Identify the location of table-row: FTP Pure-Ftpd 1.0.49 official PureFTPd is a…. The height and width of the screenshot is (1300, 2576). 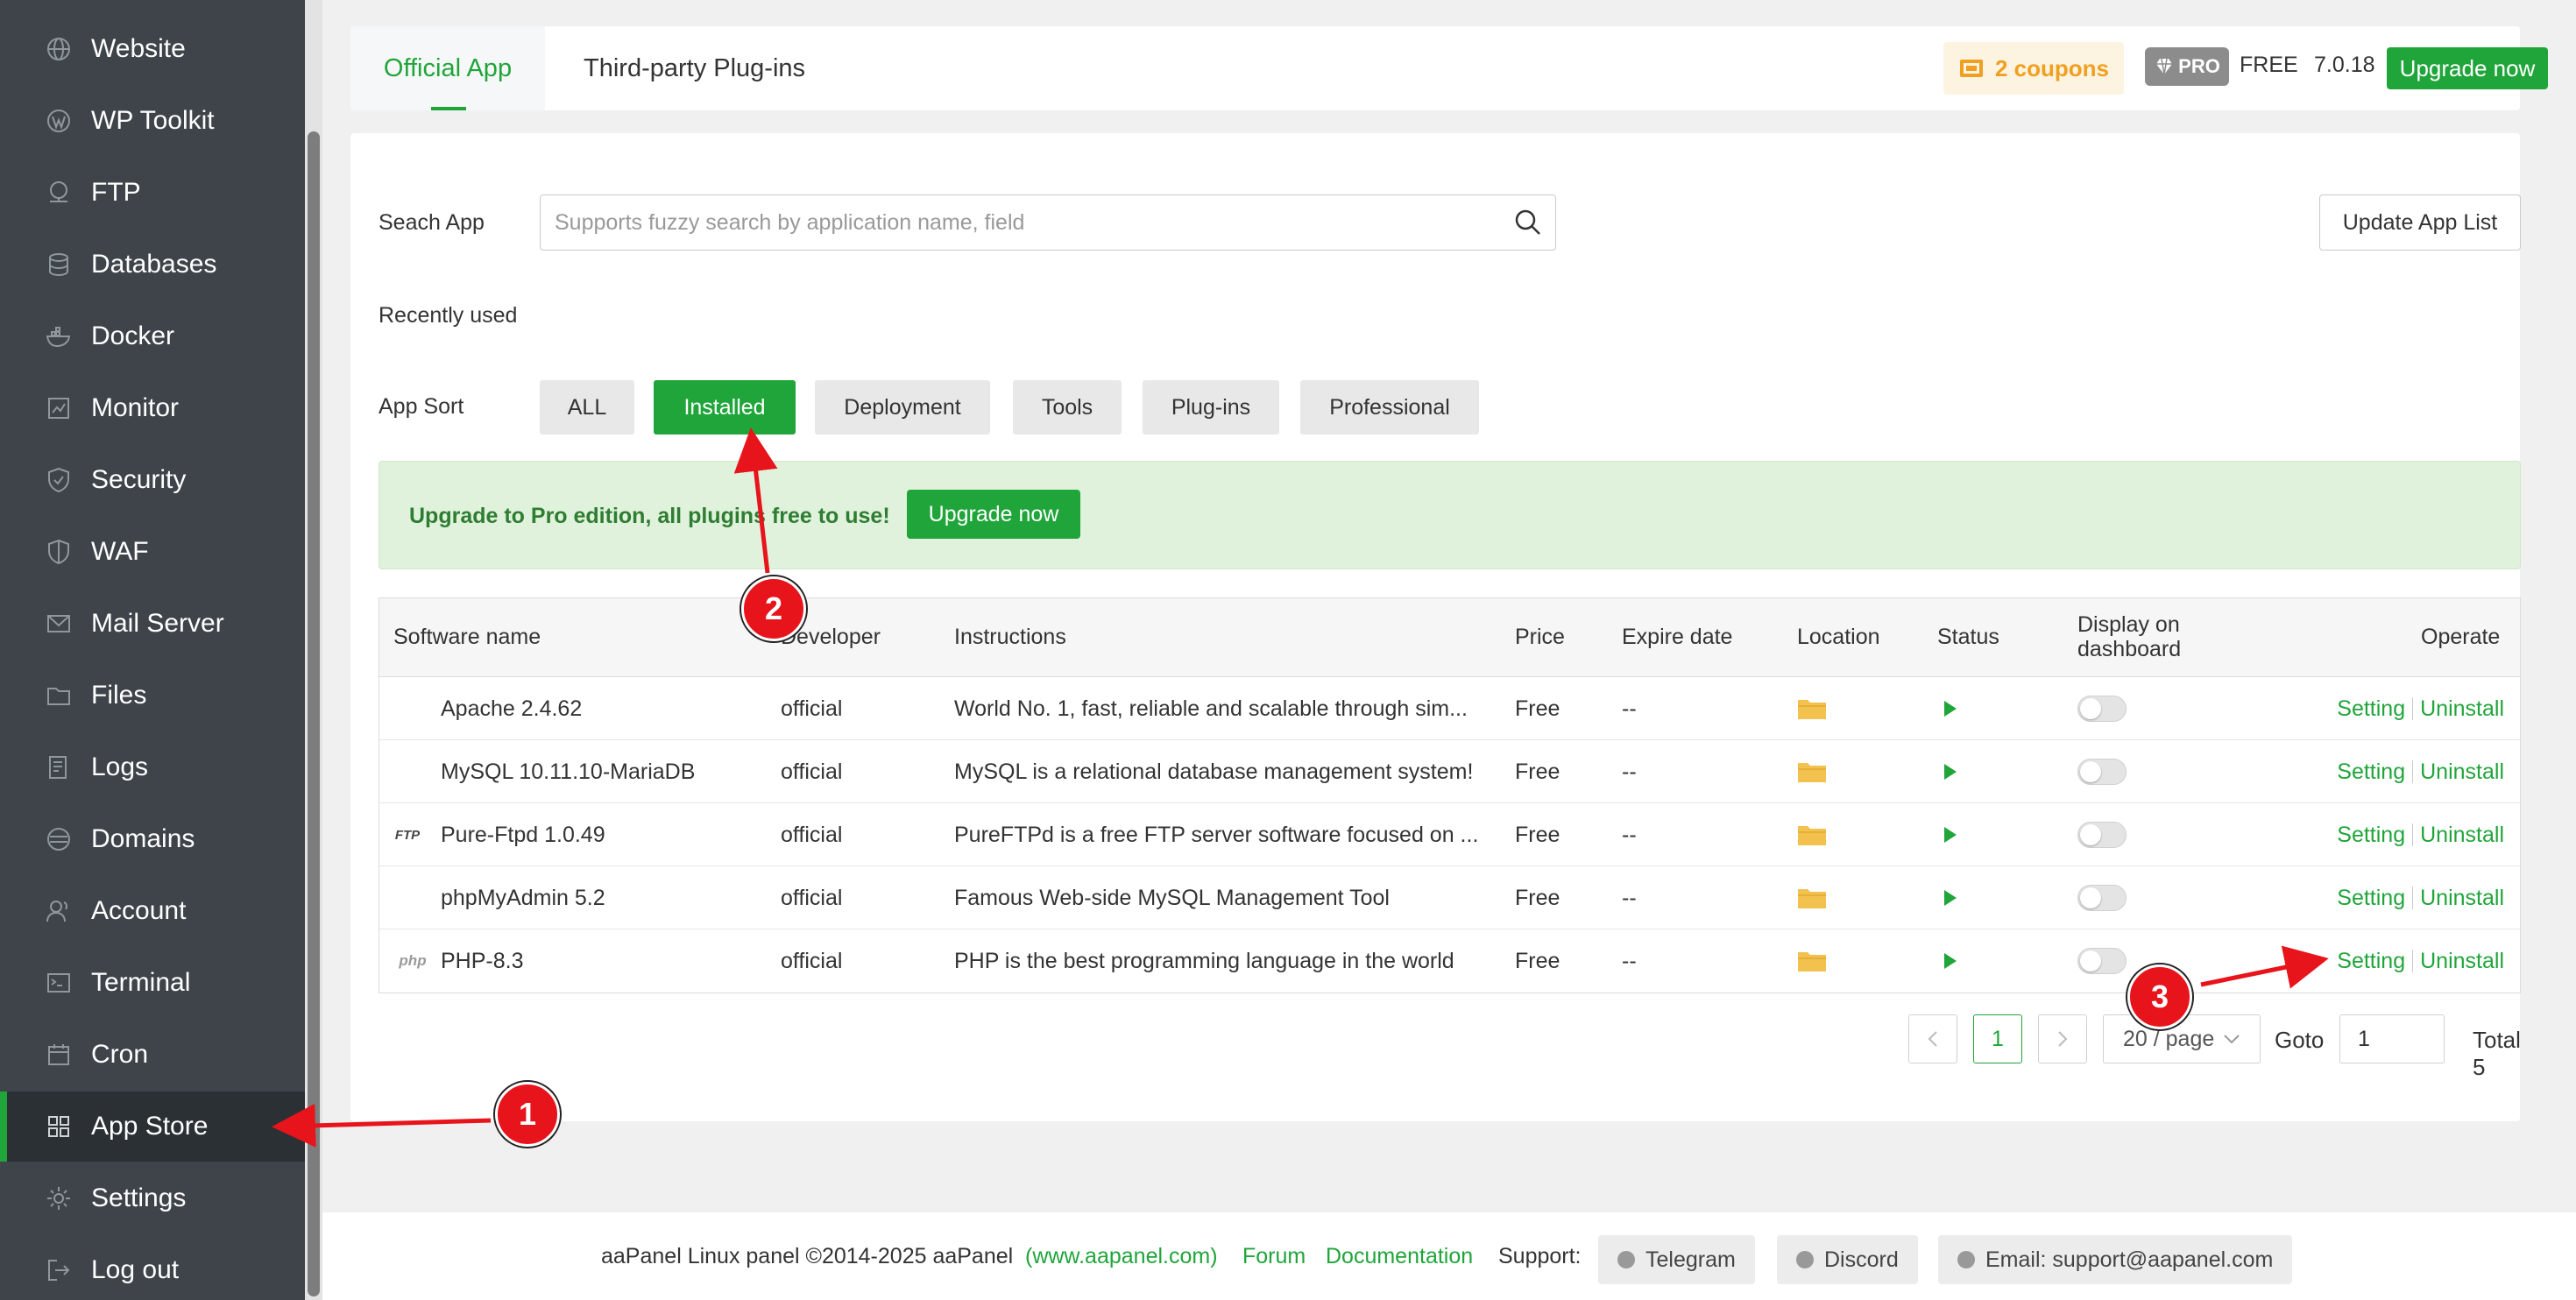
(1449, 834).